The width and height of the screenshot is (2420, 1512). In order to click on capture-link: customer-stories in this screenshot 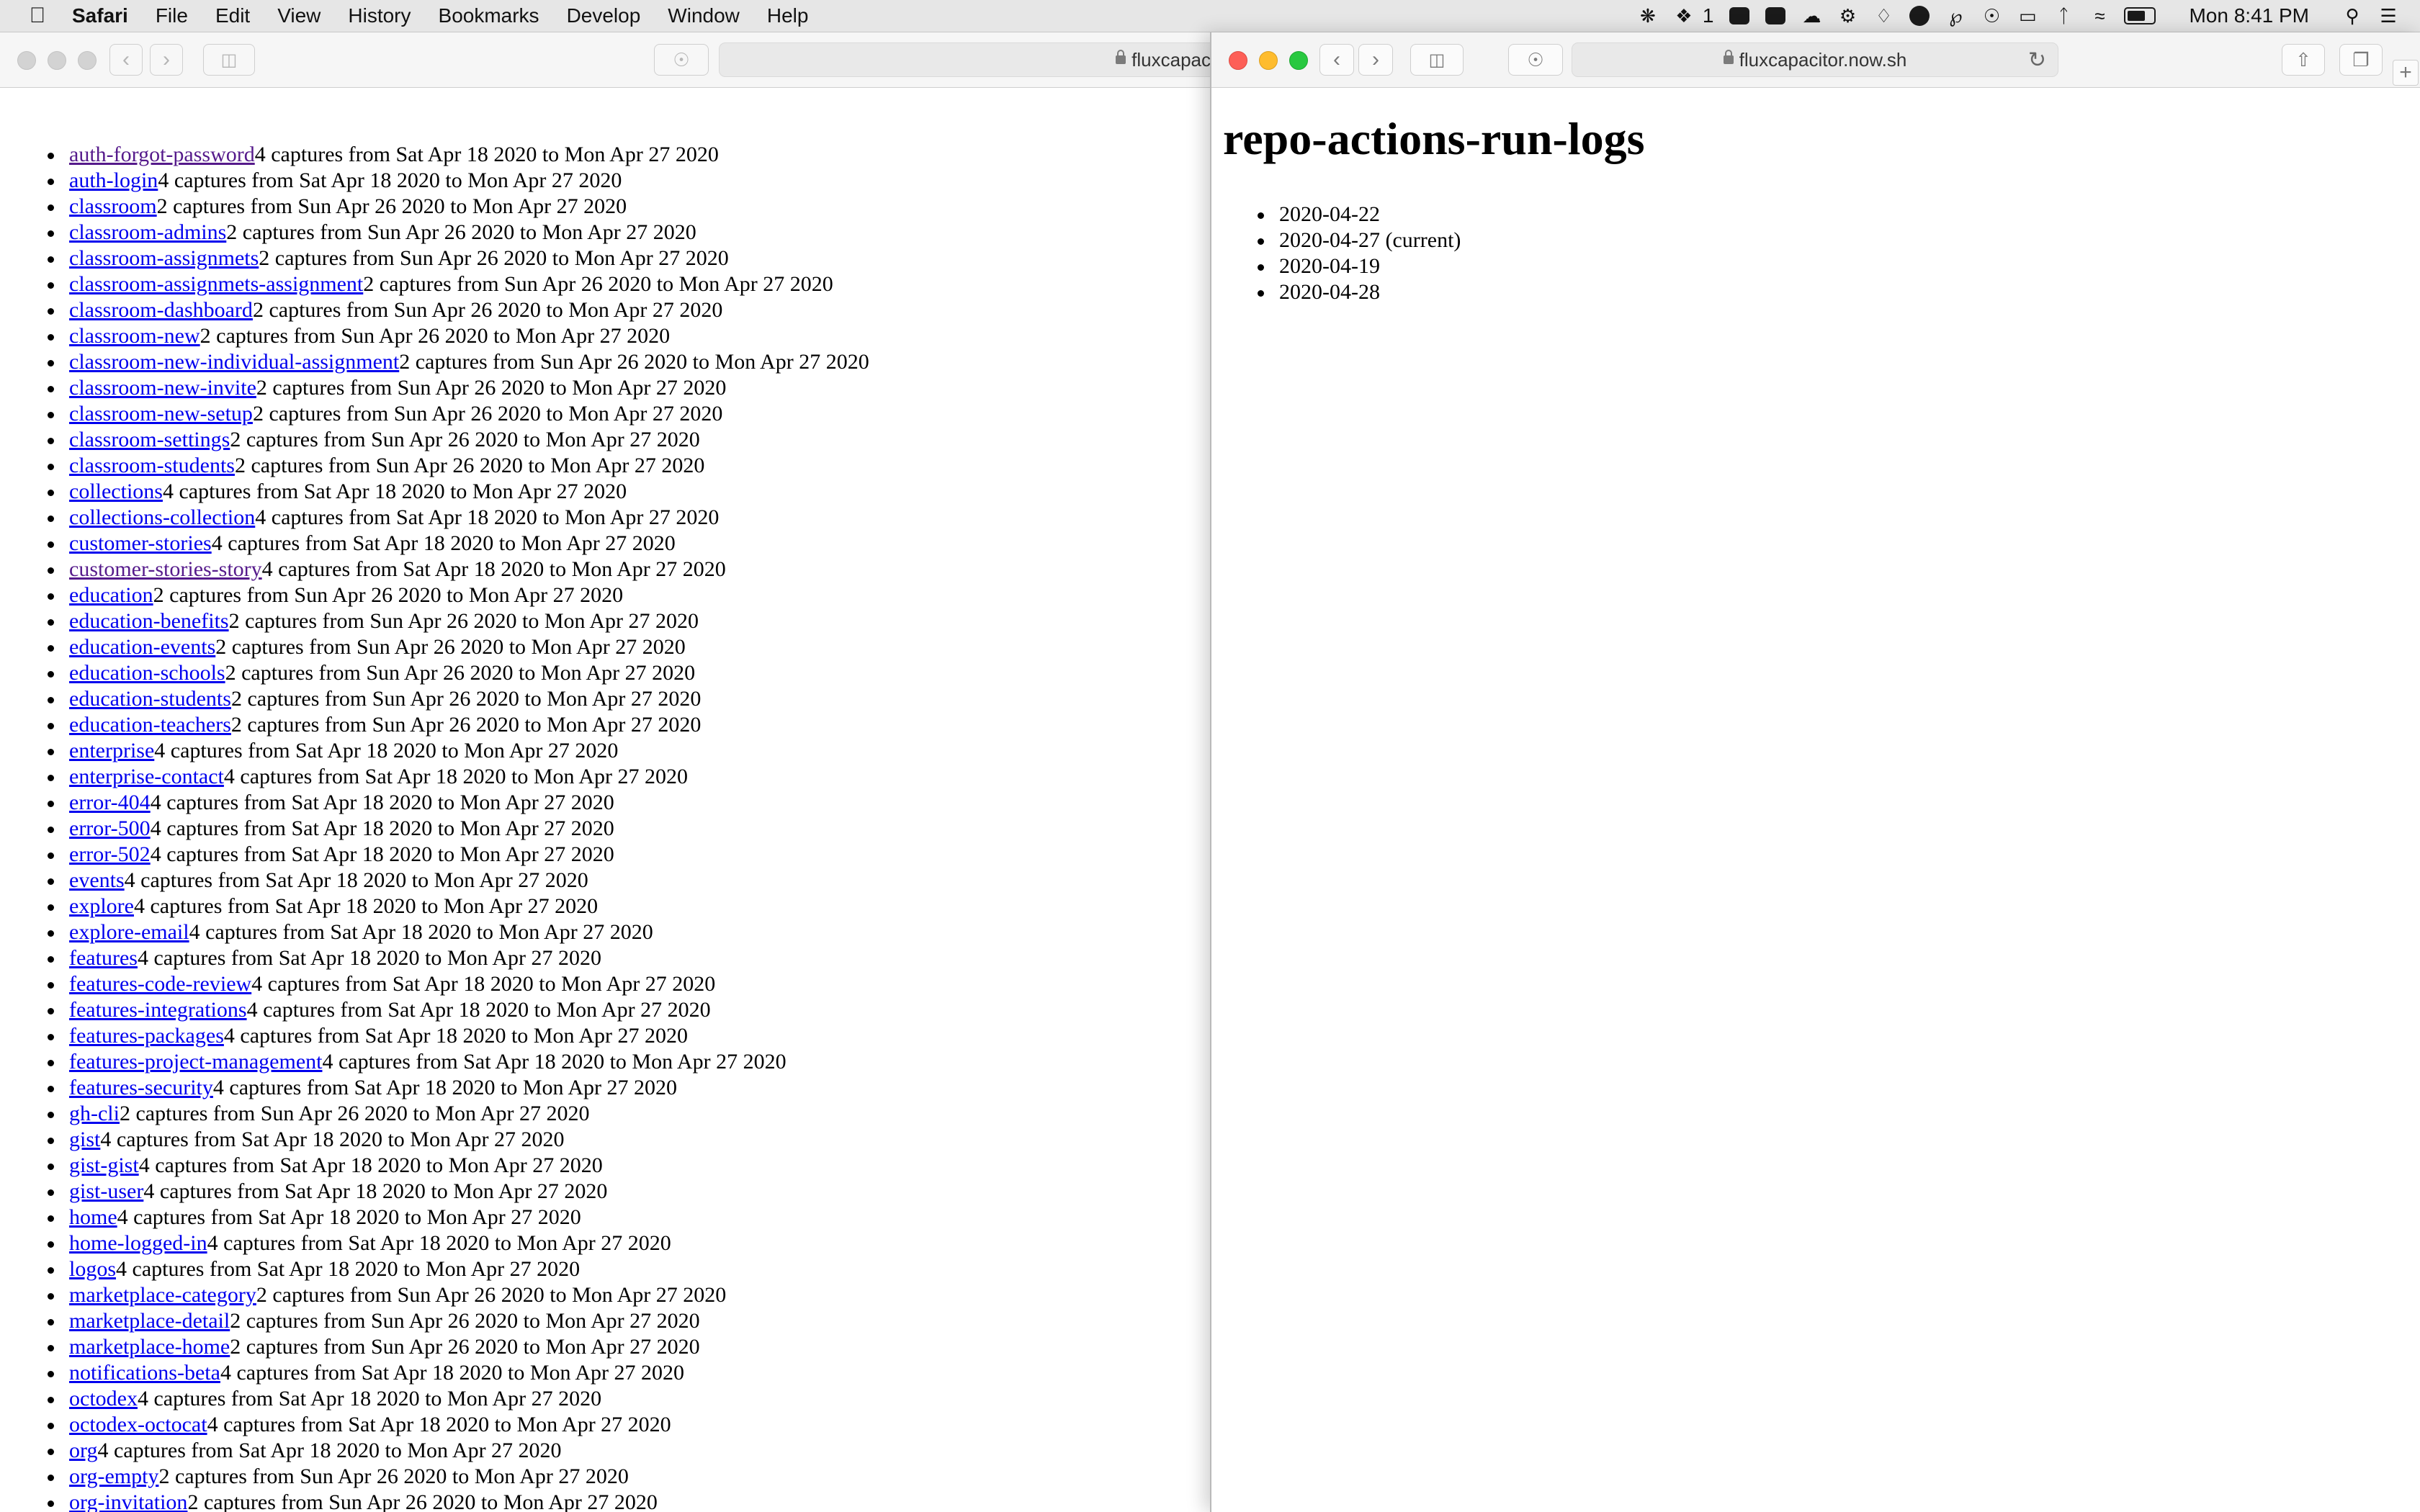, I will do `click(140, 543)`.